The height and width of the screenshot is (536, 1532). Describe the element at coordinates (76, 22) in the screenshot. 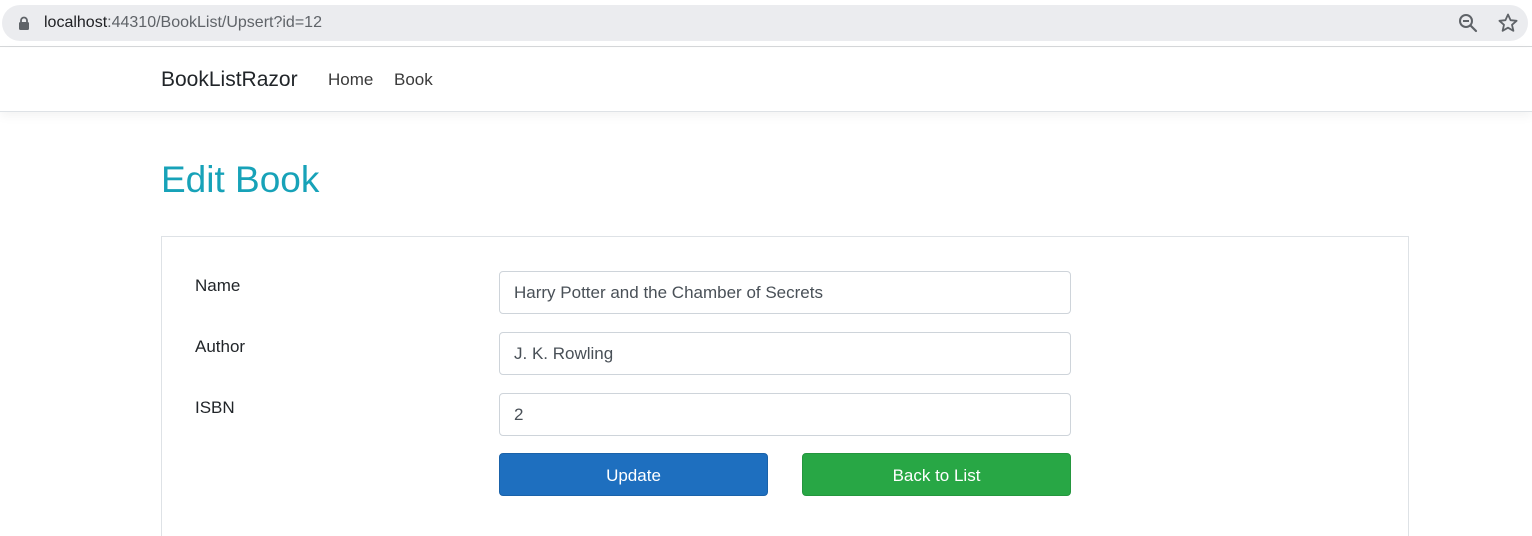

I see `url-host: localhost` at that location.